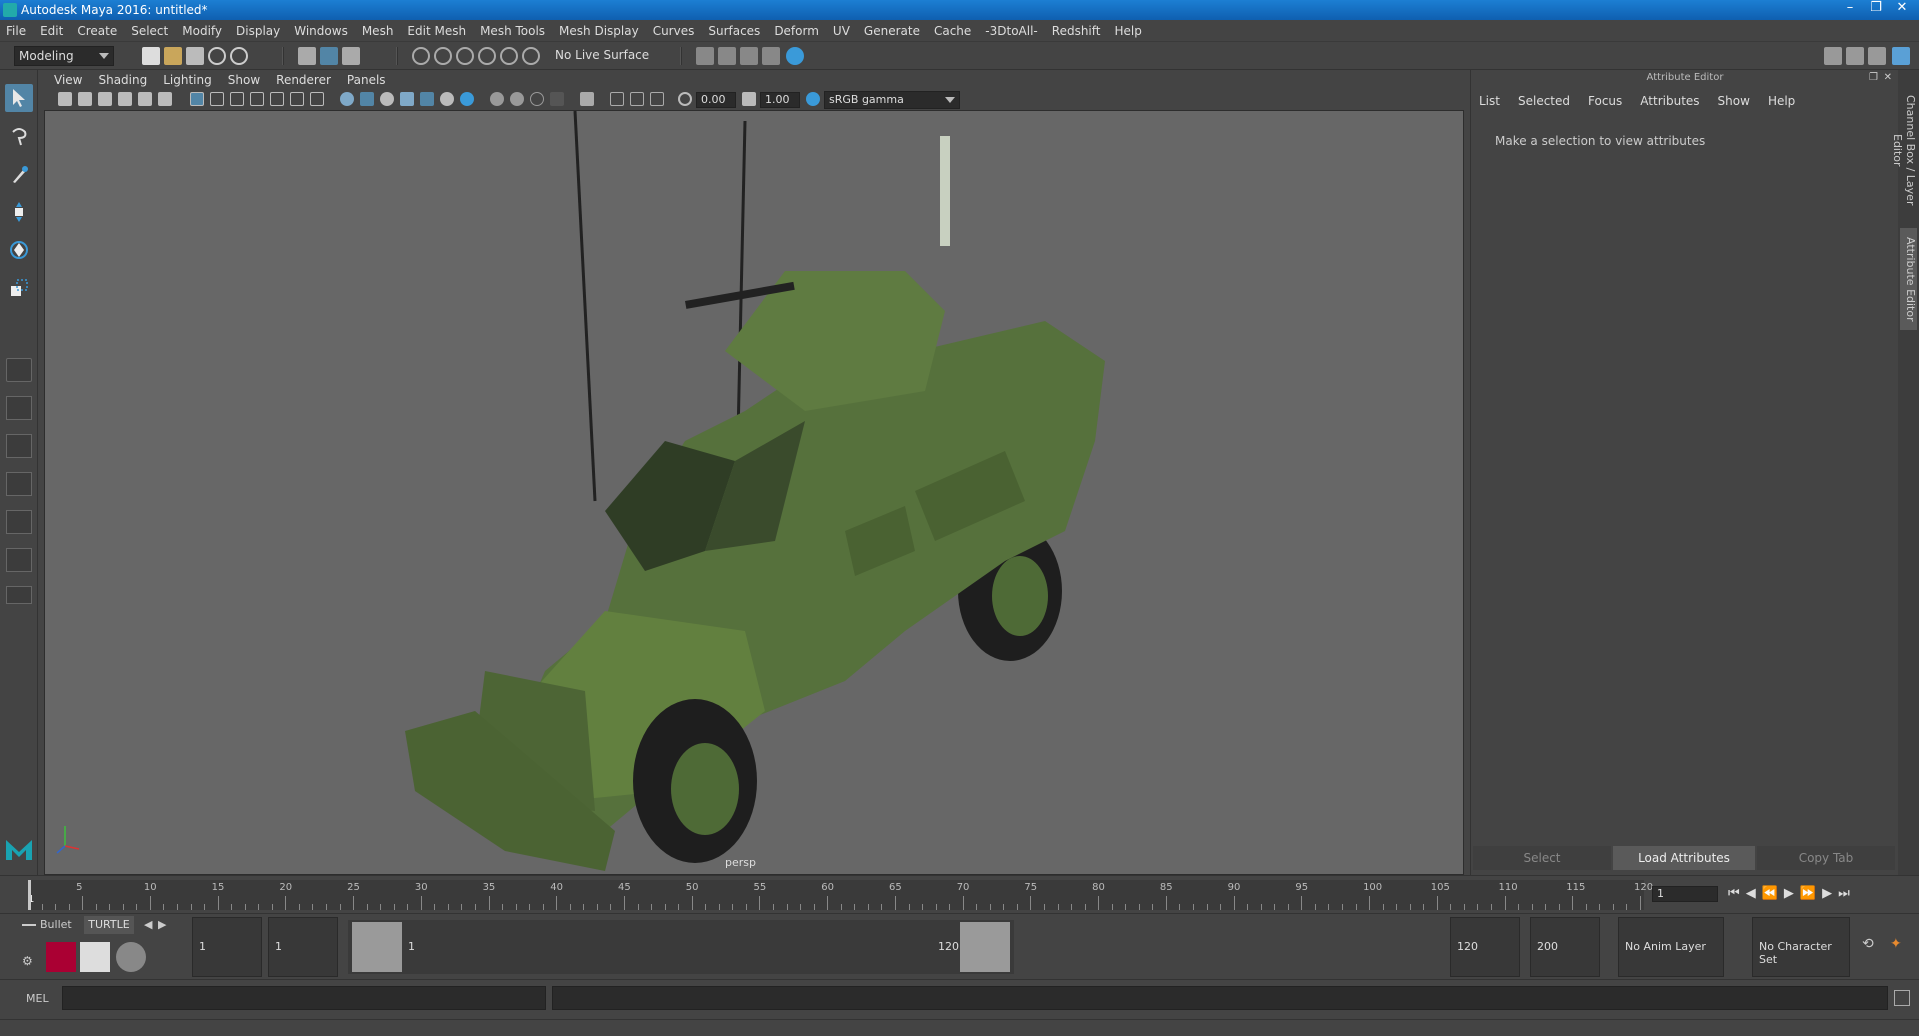  What do you see at coordinates (771, 56) in the screenshot?
I see `render-settings-icon` at bounding box center [771, 56].